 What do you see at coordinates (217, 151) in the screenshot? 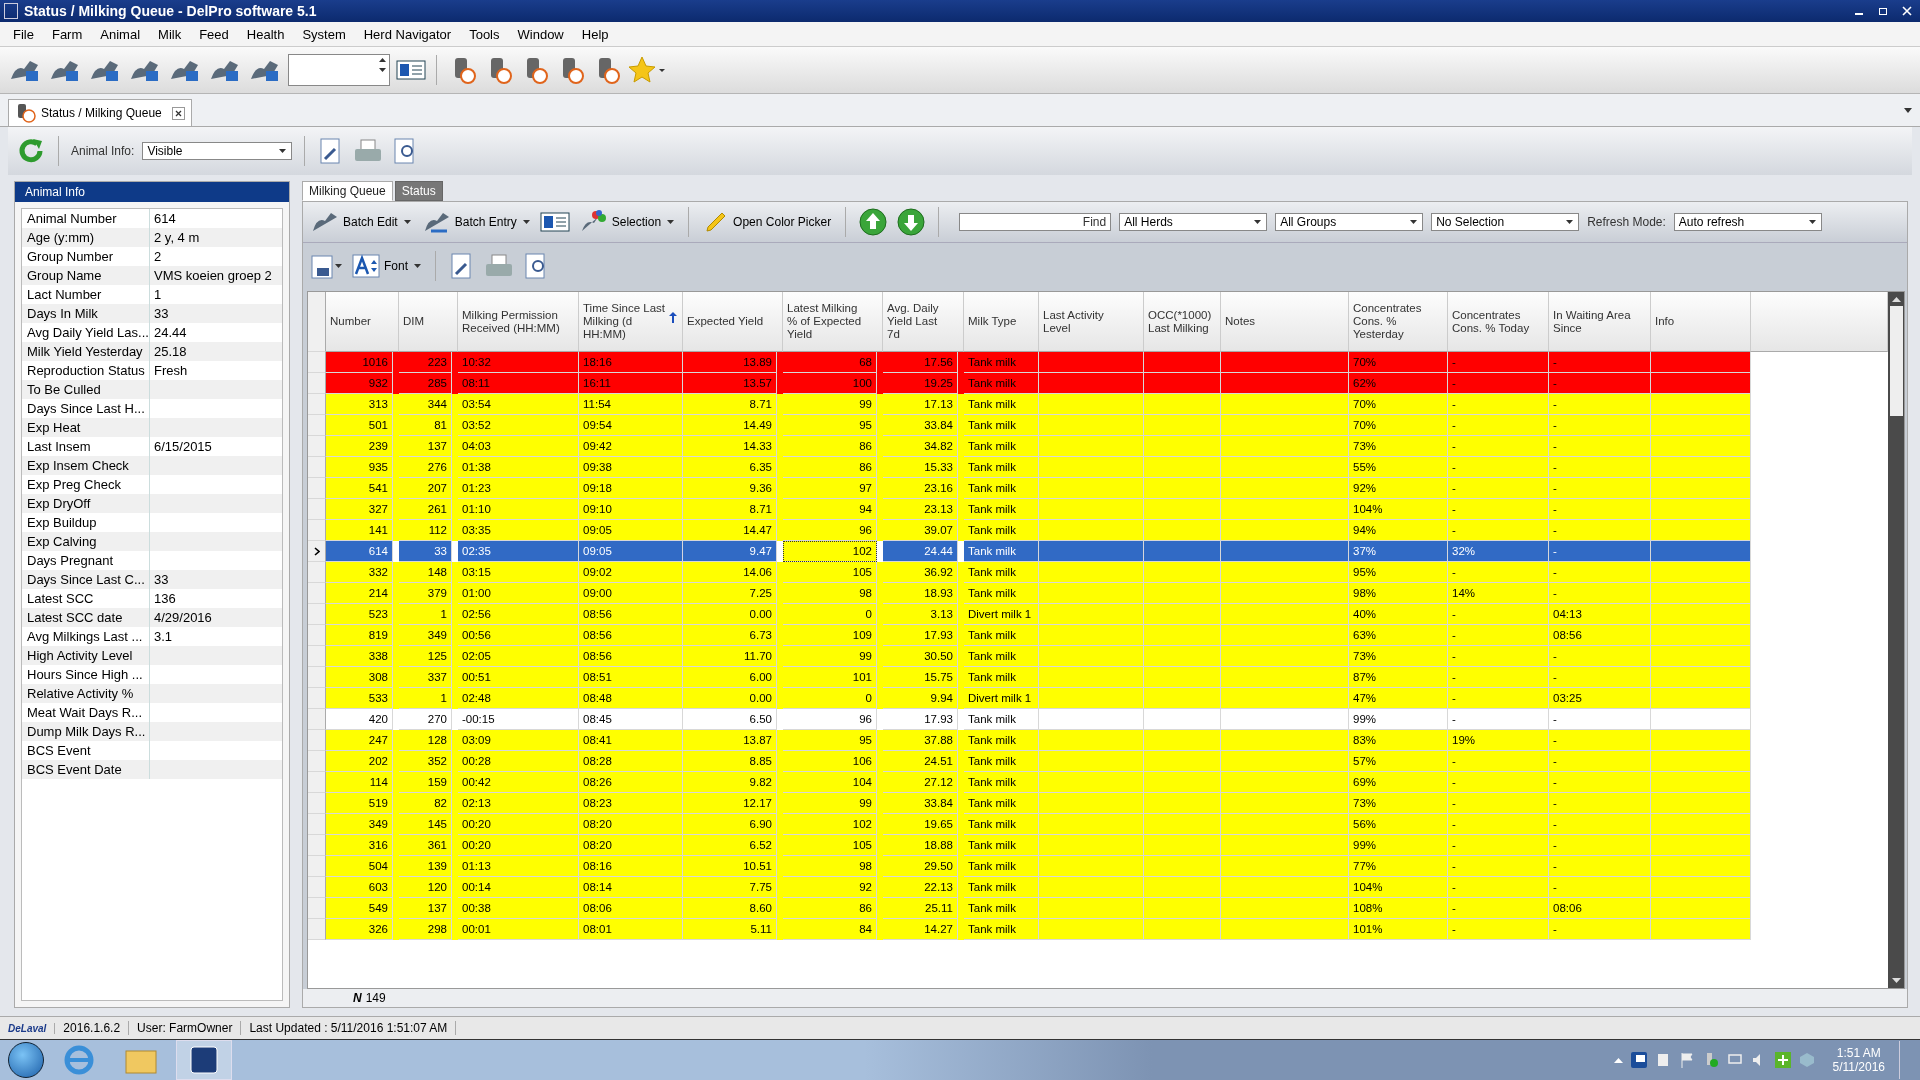
I see `animal-info-dropdown: Visible` at bounding box center [217, 151].